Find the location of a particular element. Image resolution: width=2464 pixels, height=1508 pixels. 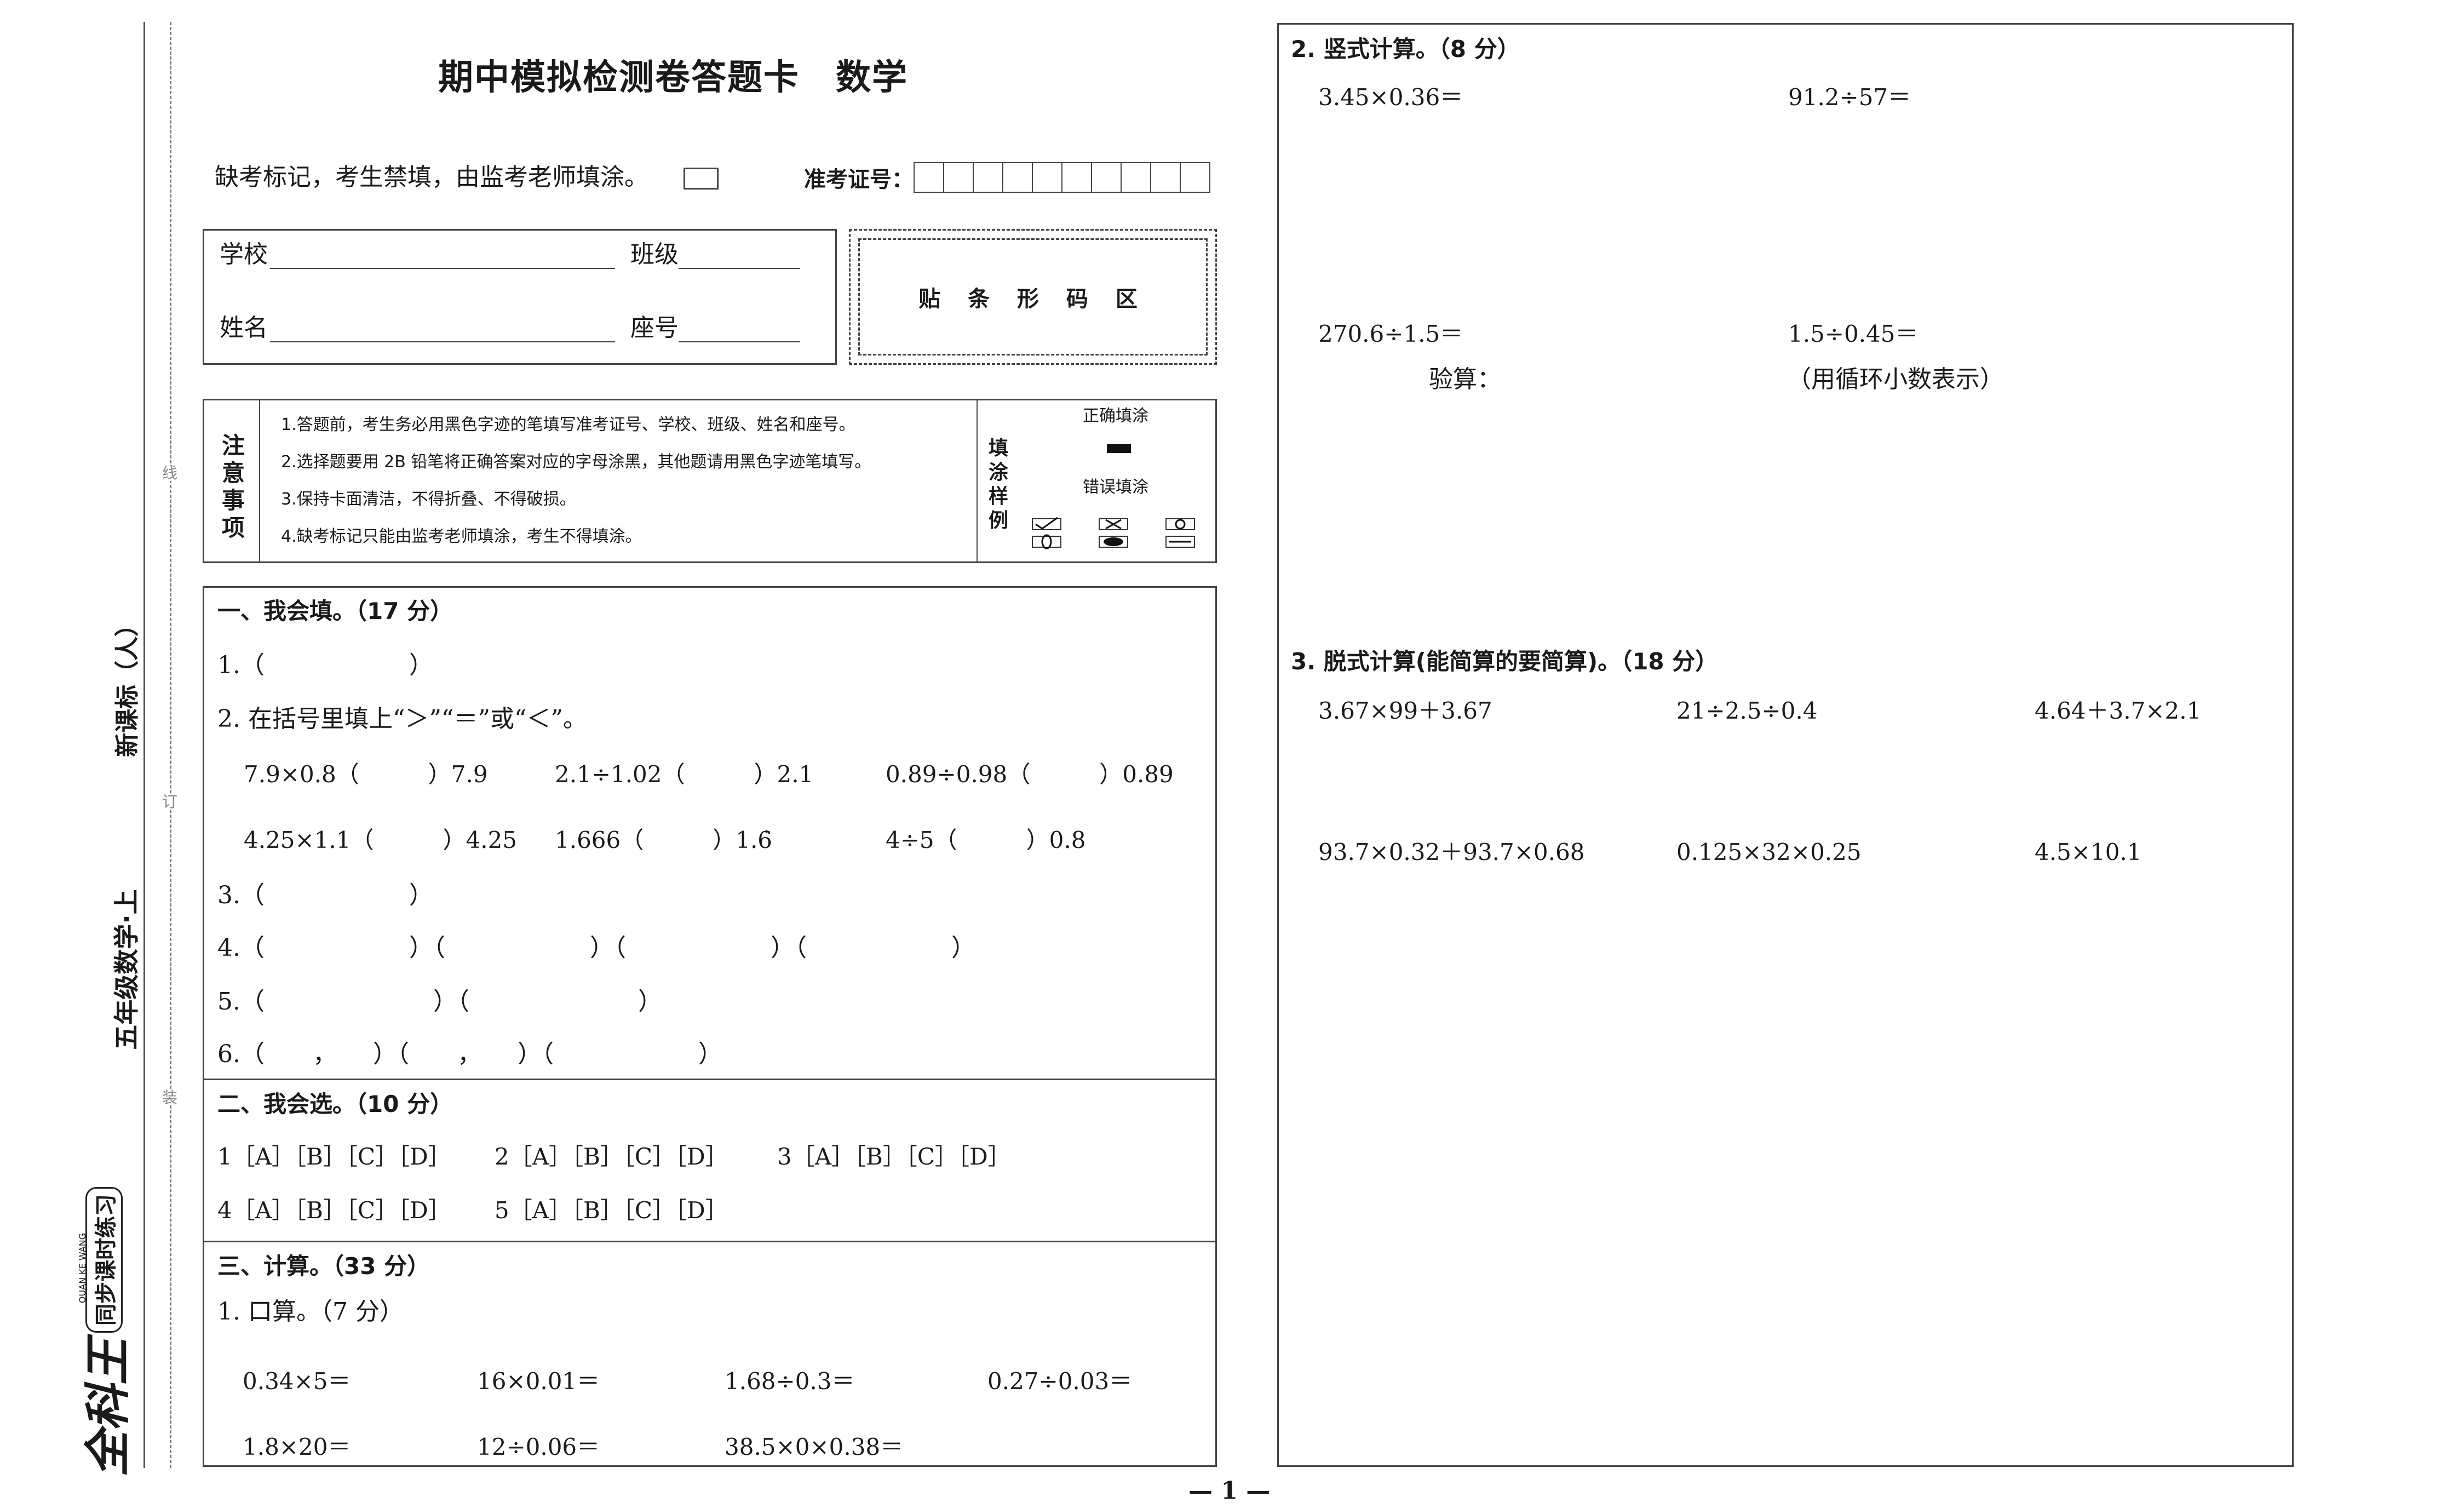

page-title: 期中模拟检测卷答题卡 数学 is located at coordinates (673, 77).